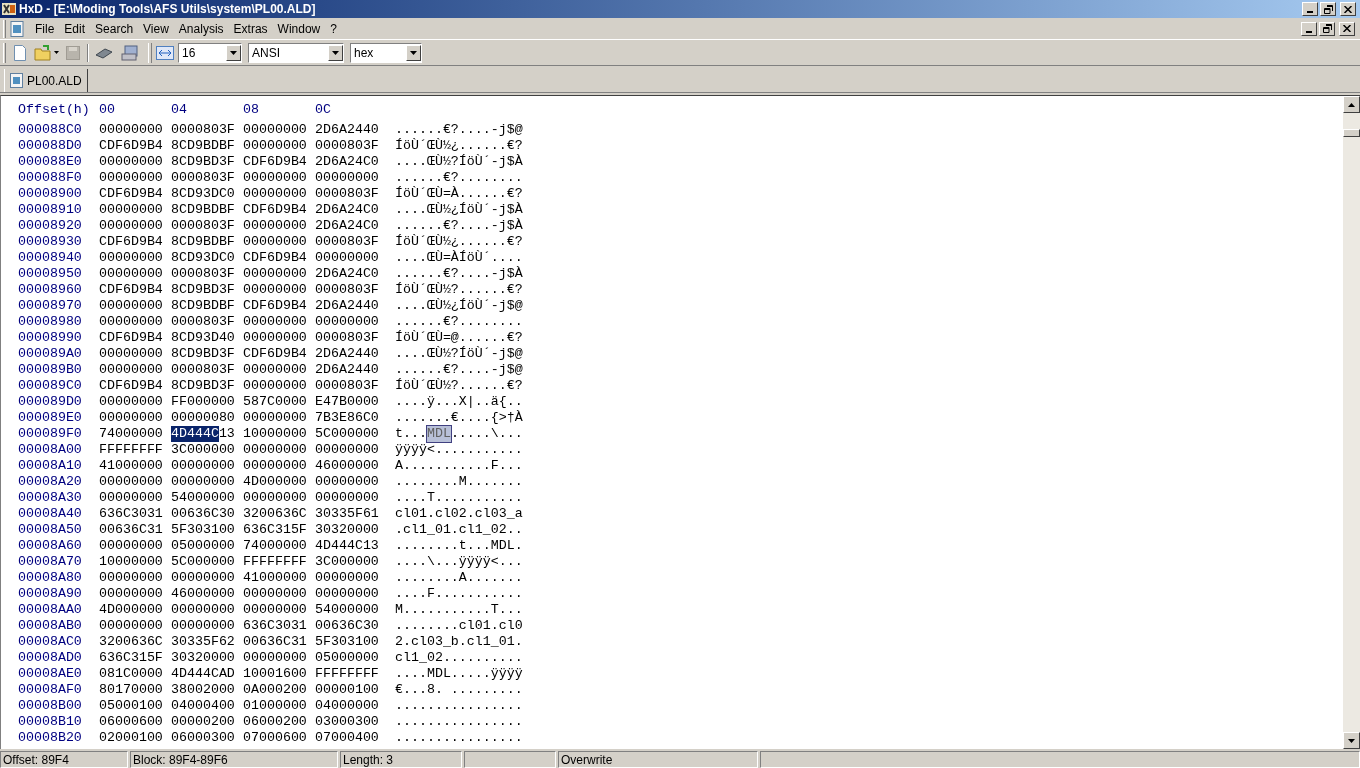 The width and height of the screenshot is (1360, 768). What do you see at coordinates (347, 466) in the screenshot?
I see `hex-cell: 46000000` at bounding box center [347, 466].